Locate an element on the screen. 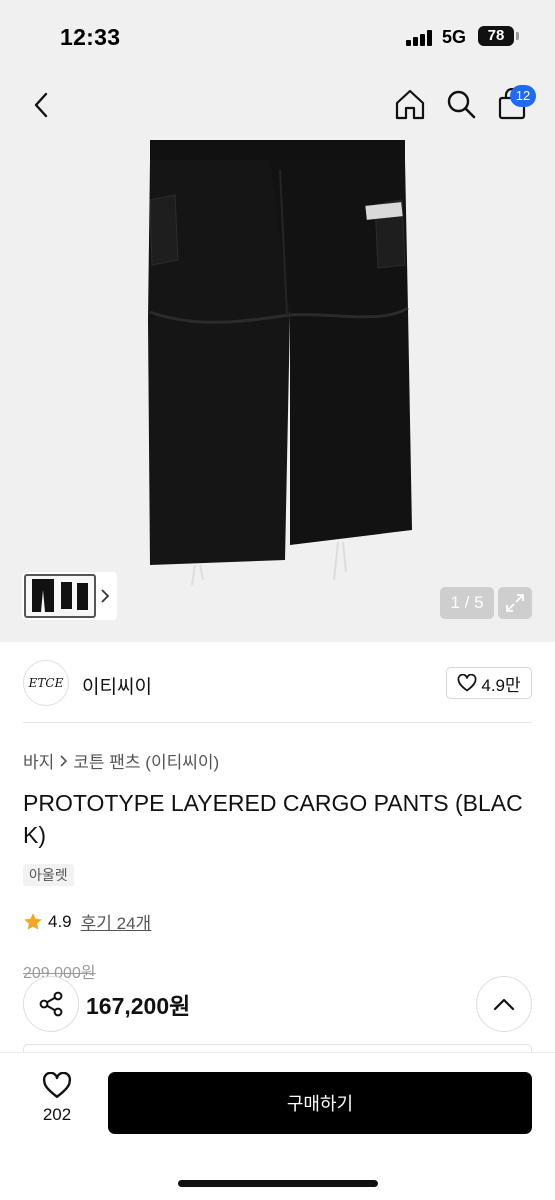 Image resolution: width=555 pixels, height=1200 pixels. product-title: PROTOTYPE LAYERED CARGO PANTS (BLACK) is located at coordinates (273, 819).